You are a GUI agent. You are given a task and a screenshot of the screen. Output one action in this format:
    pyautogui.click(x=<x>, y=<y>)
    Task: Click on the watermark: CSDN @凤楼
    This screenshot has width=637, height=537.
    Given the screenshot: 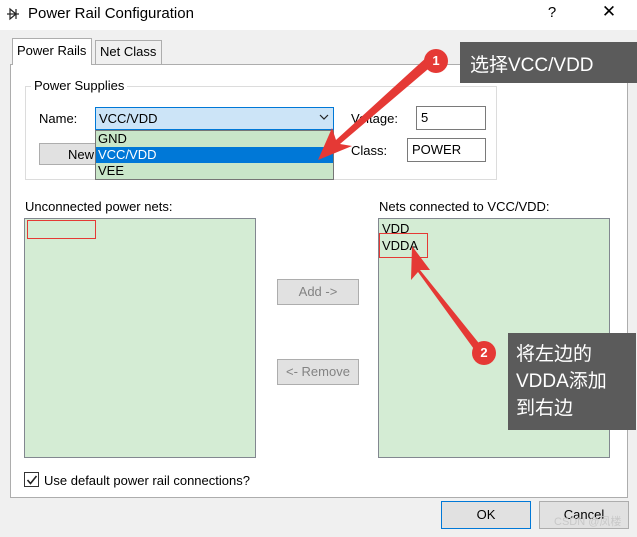 What is the action you would take?
    pyautogui.click(x=588, y=522)
    